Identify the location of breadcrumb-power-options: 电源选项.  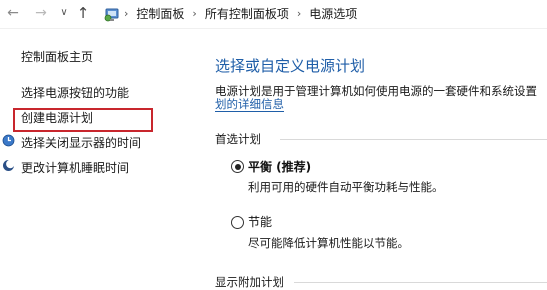
(333, 13).